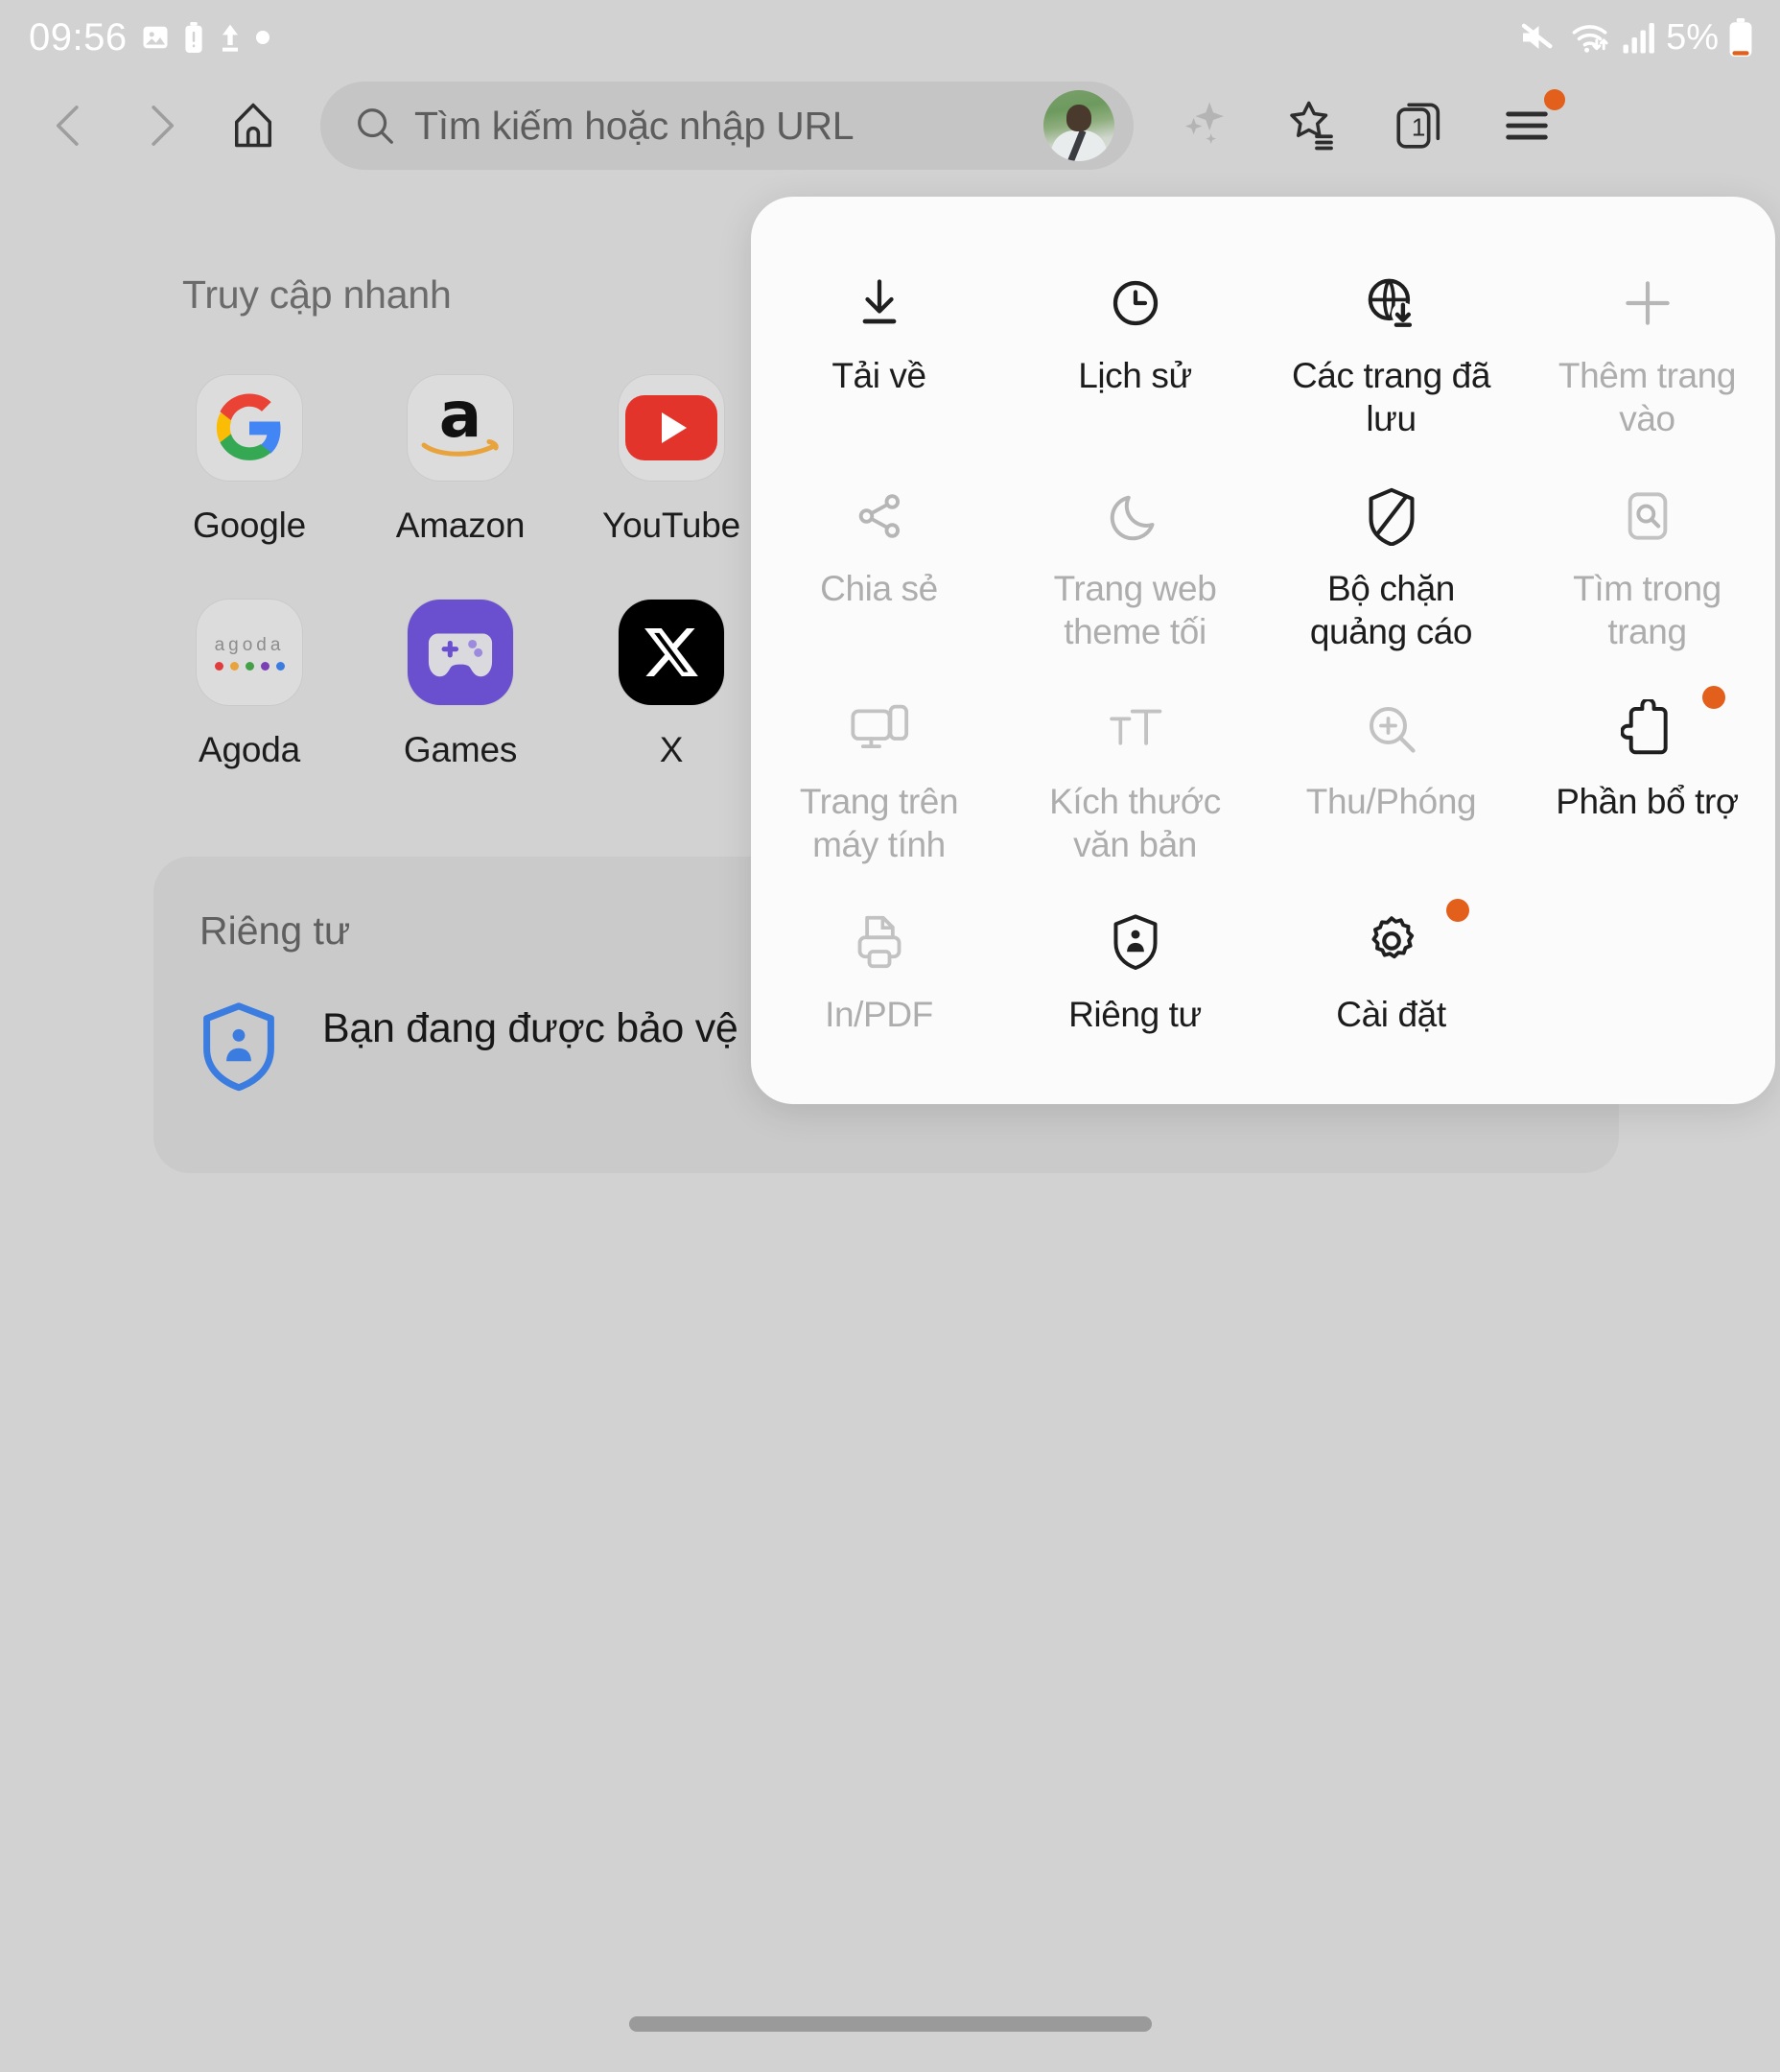 Image resolution: width=1780 pixels, height=2072 pixels. What do you see at coordinates (1648, 303) in the screenshot?
I see `plus-icon` at bounding box center [1648, 303].